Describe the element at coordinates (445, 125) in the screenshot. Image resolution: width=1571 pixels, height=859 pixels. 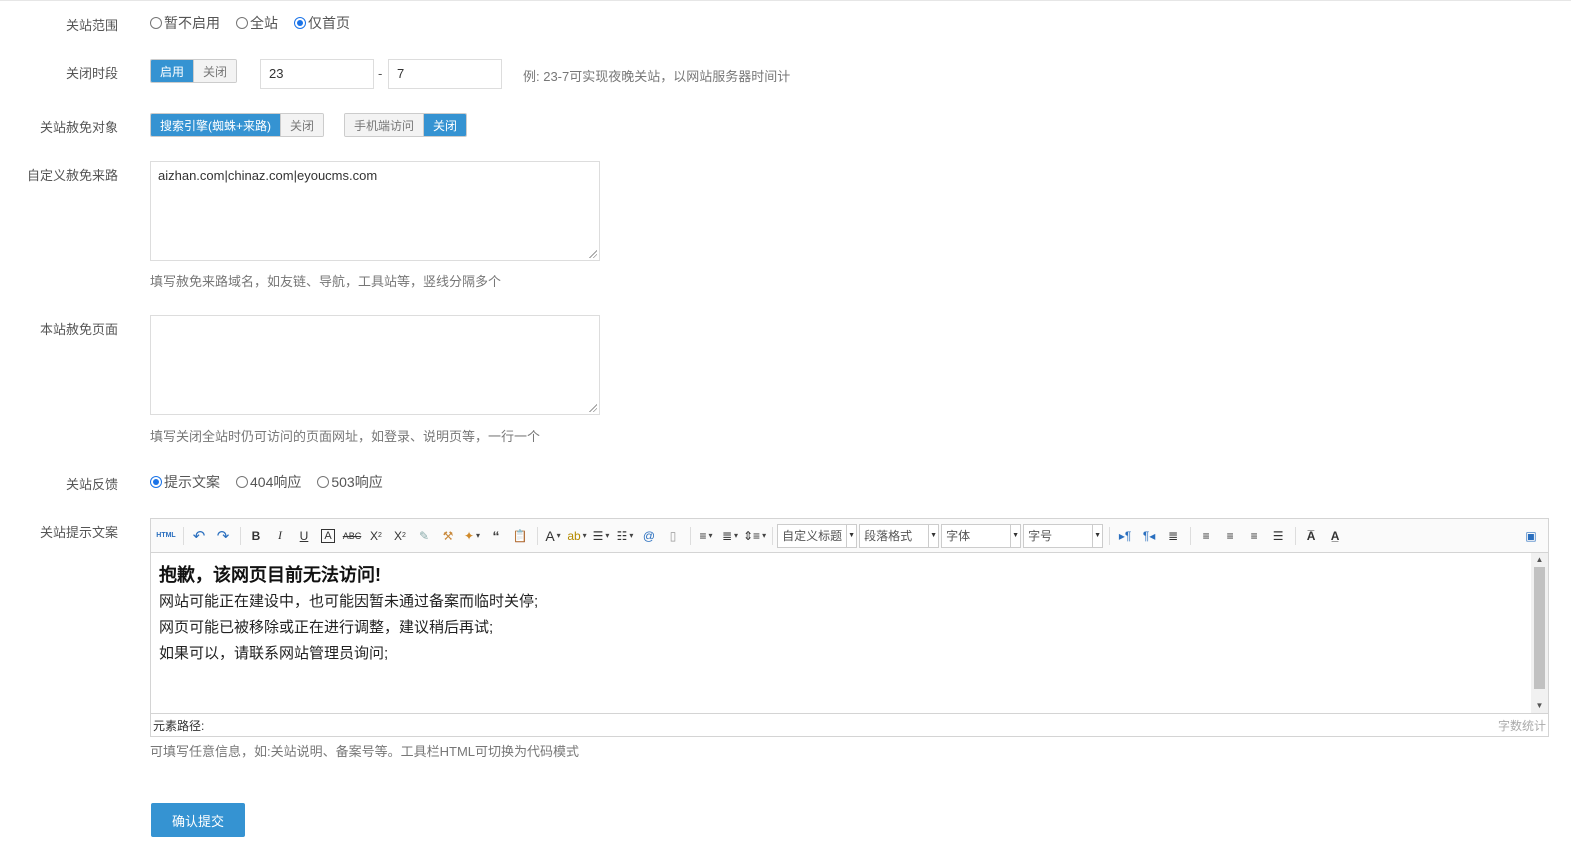
I see `mobile-off: 关闭` at that location.